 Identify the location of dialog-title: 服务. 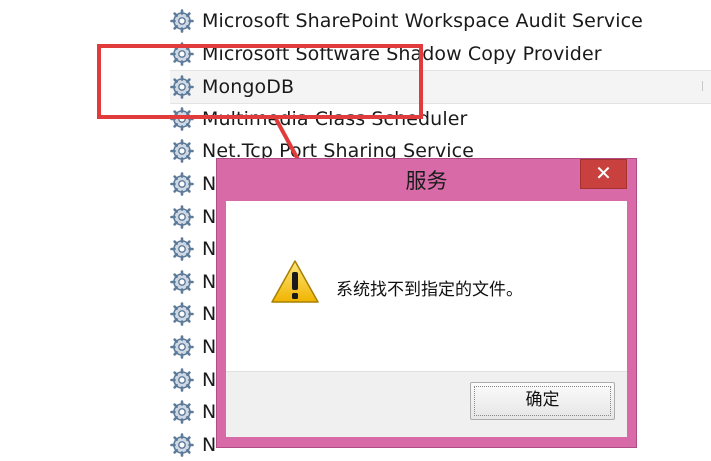
(426, 181).